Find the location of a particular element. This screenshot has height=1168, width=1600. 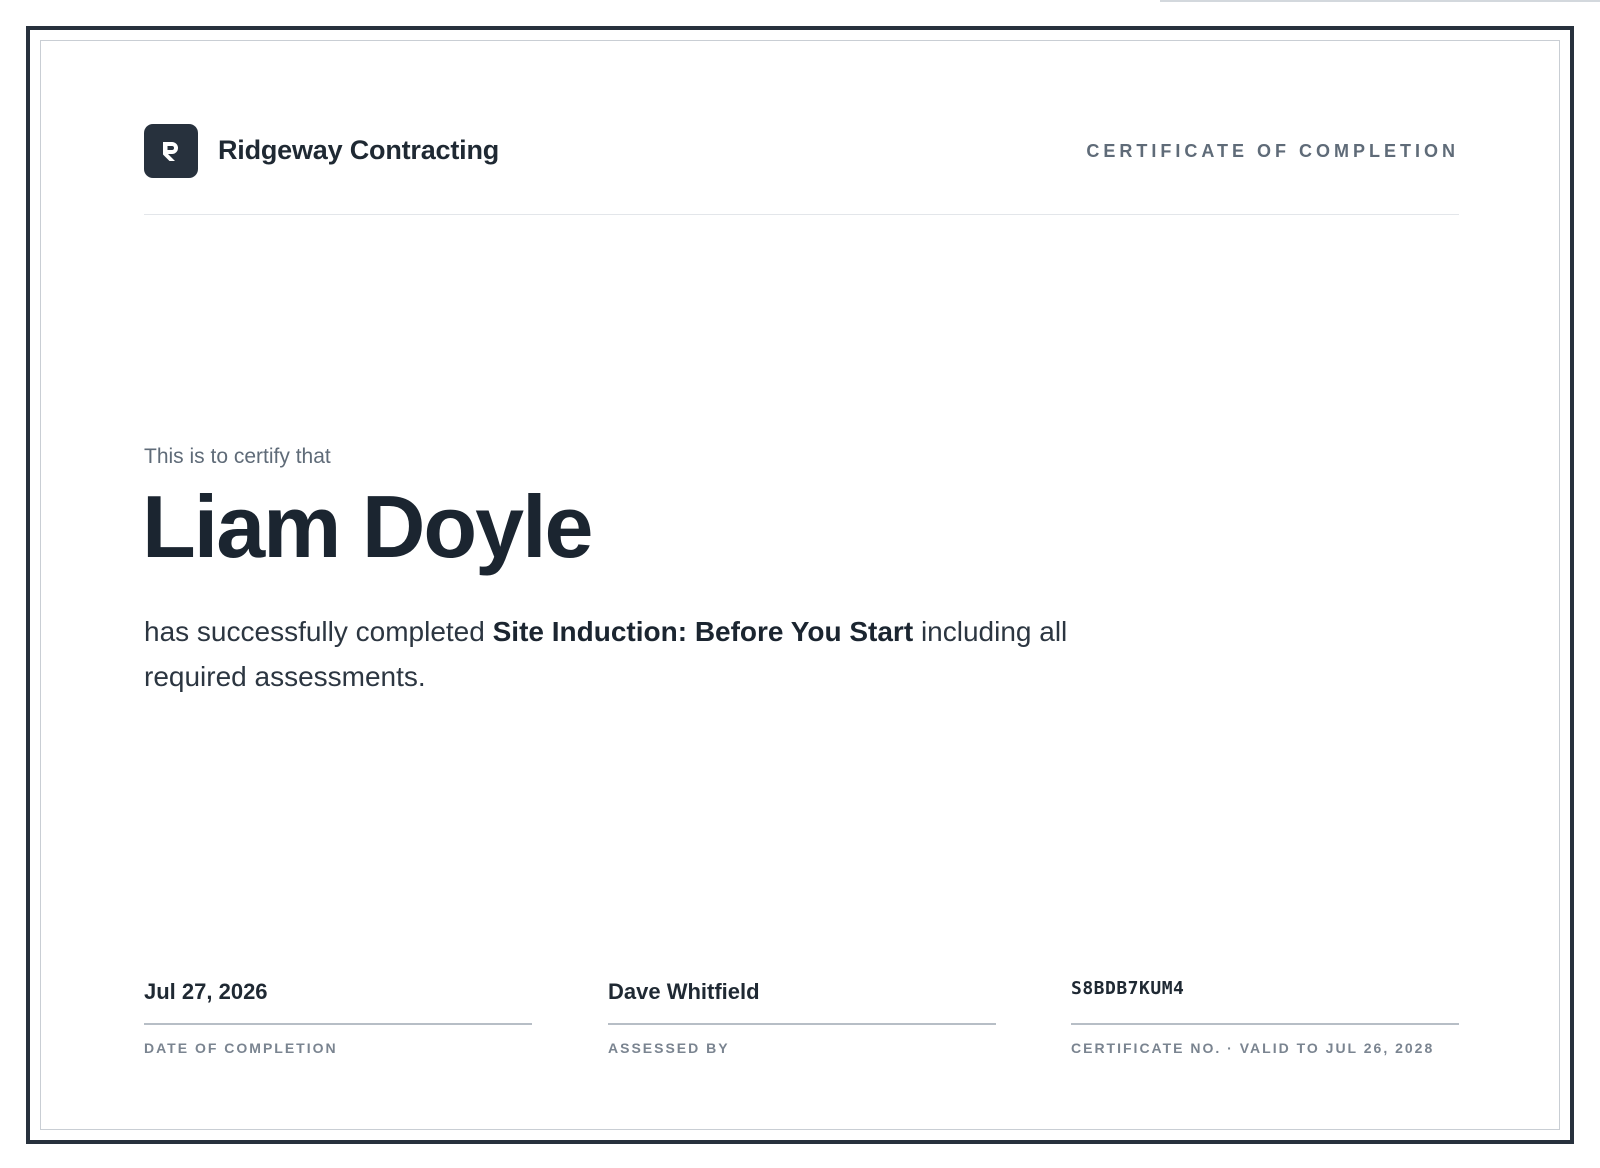

company-name: Ridgeway Contracting is located at coordinates (359, 150).